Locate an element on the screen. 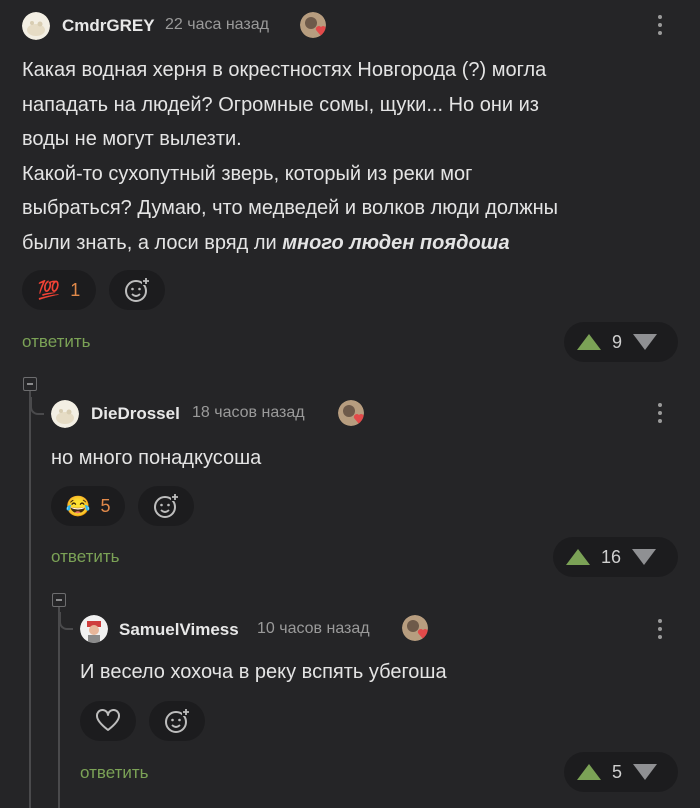 This screenshot has height=808, width=700. heart-icon is located at coordinates (108, 720).